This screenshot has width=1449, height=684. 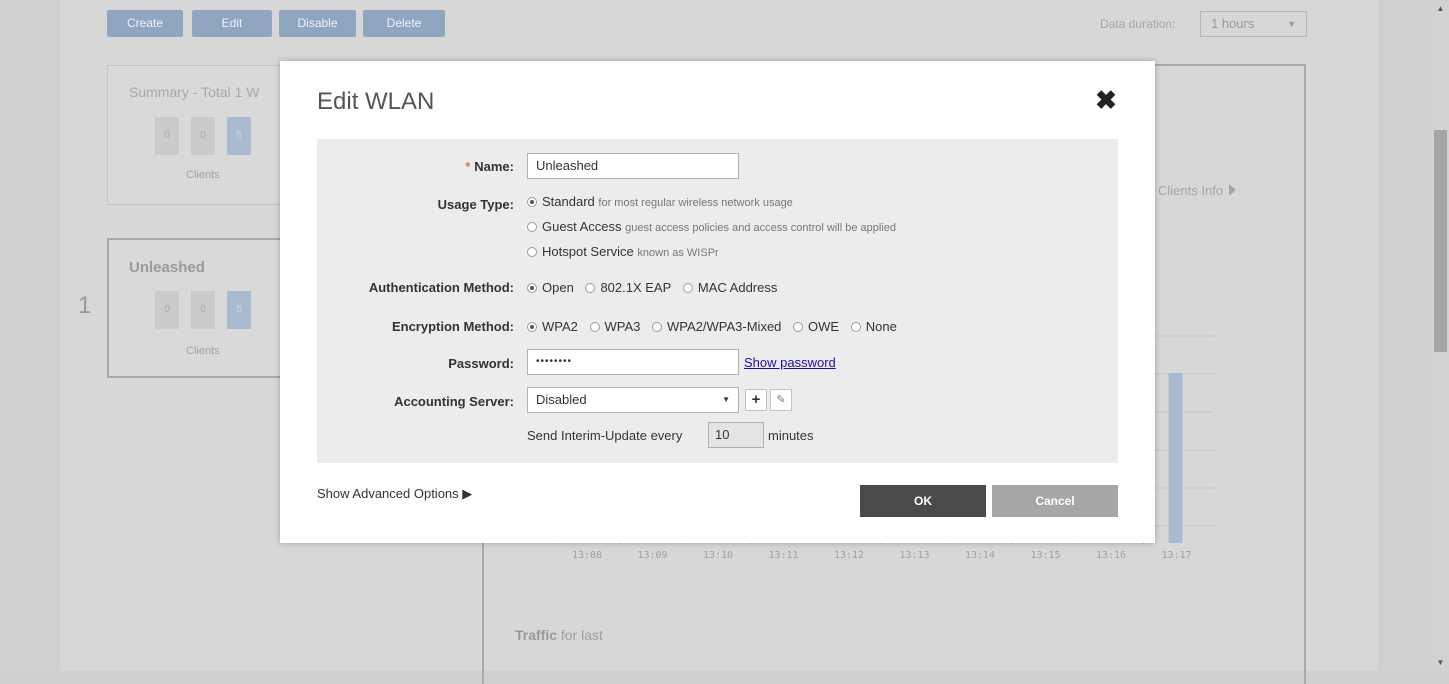 What do you see at coordinates (783, 555) in the screenshot?
I see `x-tick-label: 13:11` at bounding box center [783, 555].